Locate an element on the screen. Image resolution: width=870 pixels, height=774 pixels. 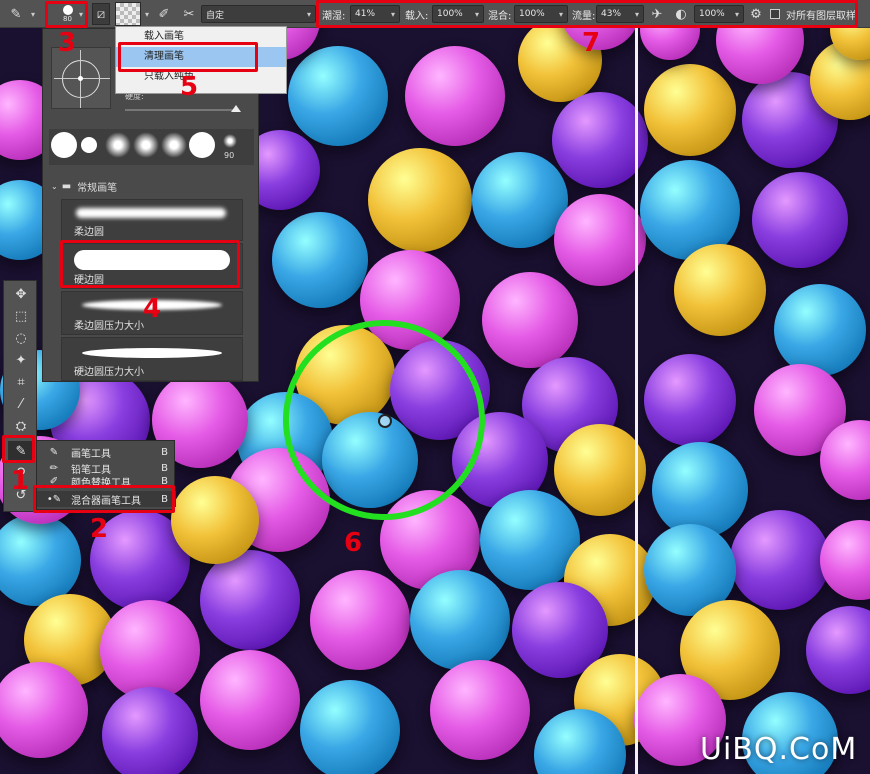
folder-icon: ▬ is located at coordinates (66, 186).